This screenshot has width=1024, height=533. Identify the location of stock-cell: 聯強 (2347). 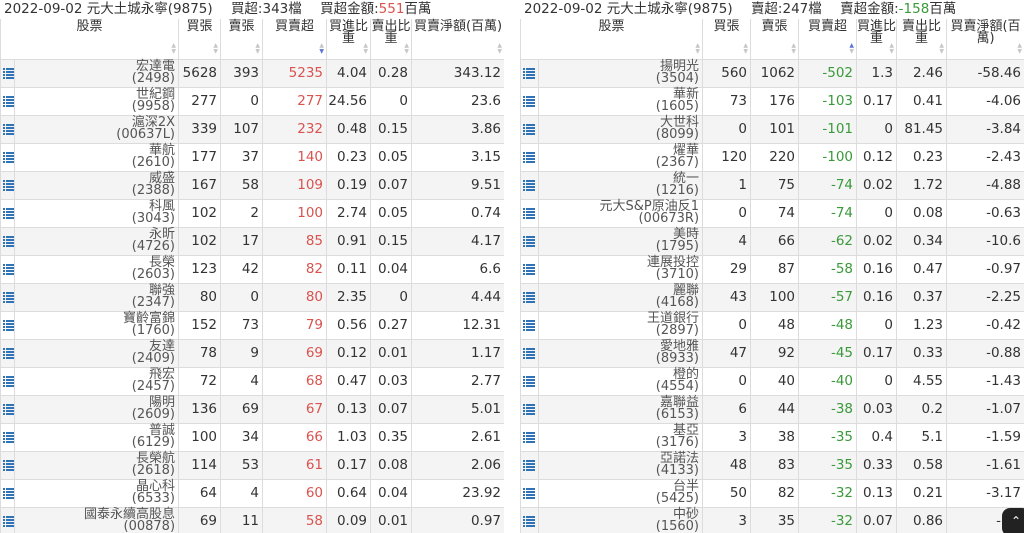
(96, 297).